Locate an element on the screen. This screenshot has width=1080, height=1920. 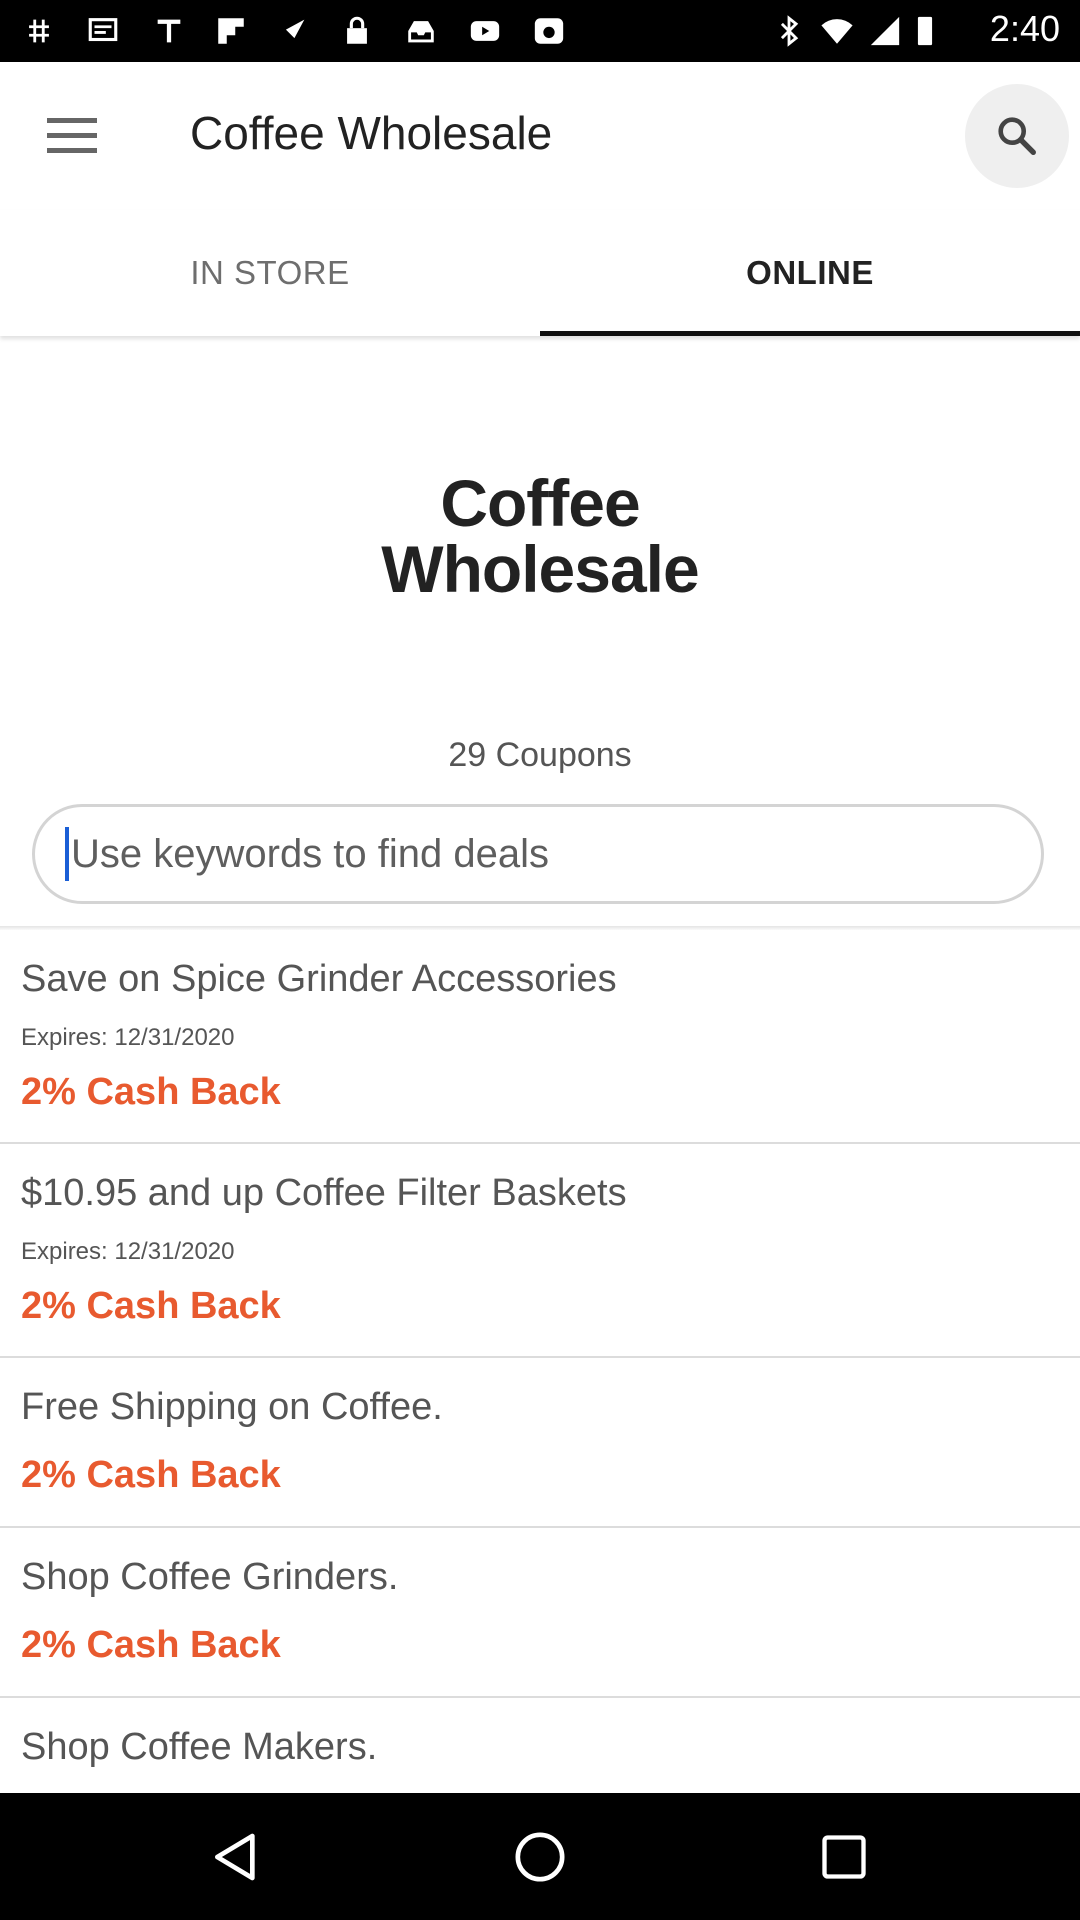
recents-square-icon is located at coordinates (844, 1857).